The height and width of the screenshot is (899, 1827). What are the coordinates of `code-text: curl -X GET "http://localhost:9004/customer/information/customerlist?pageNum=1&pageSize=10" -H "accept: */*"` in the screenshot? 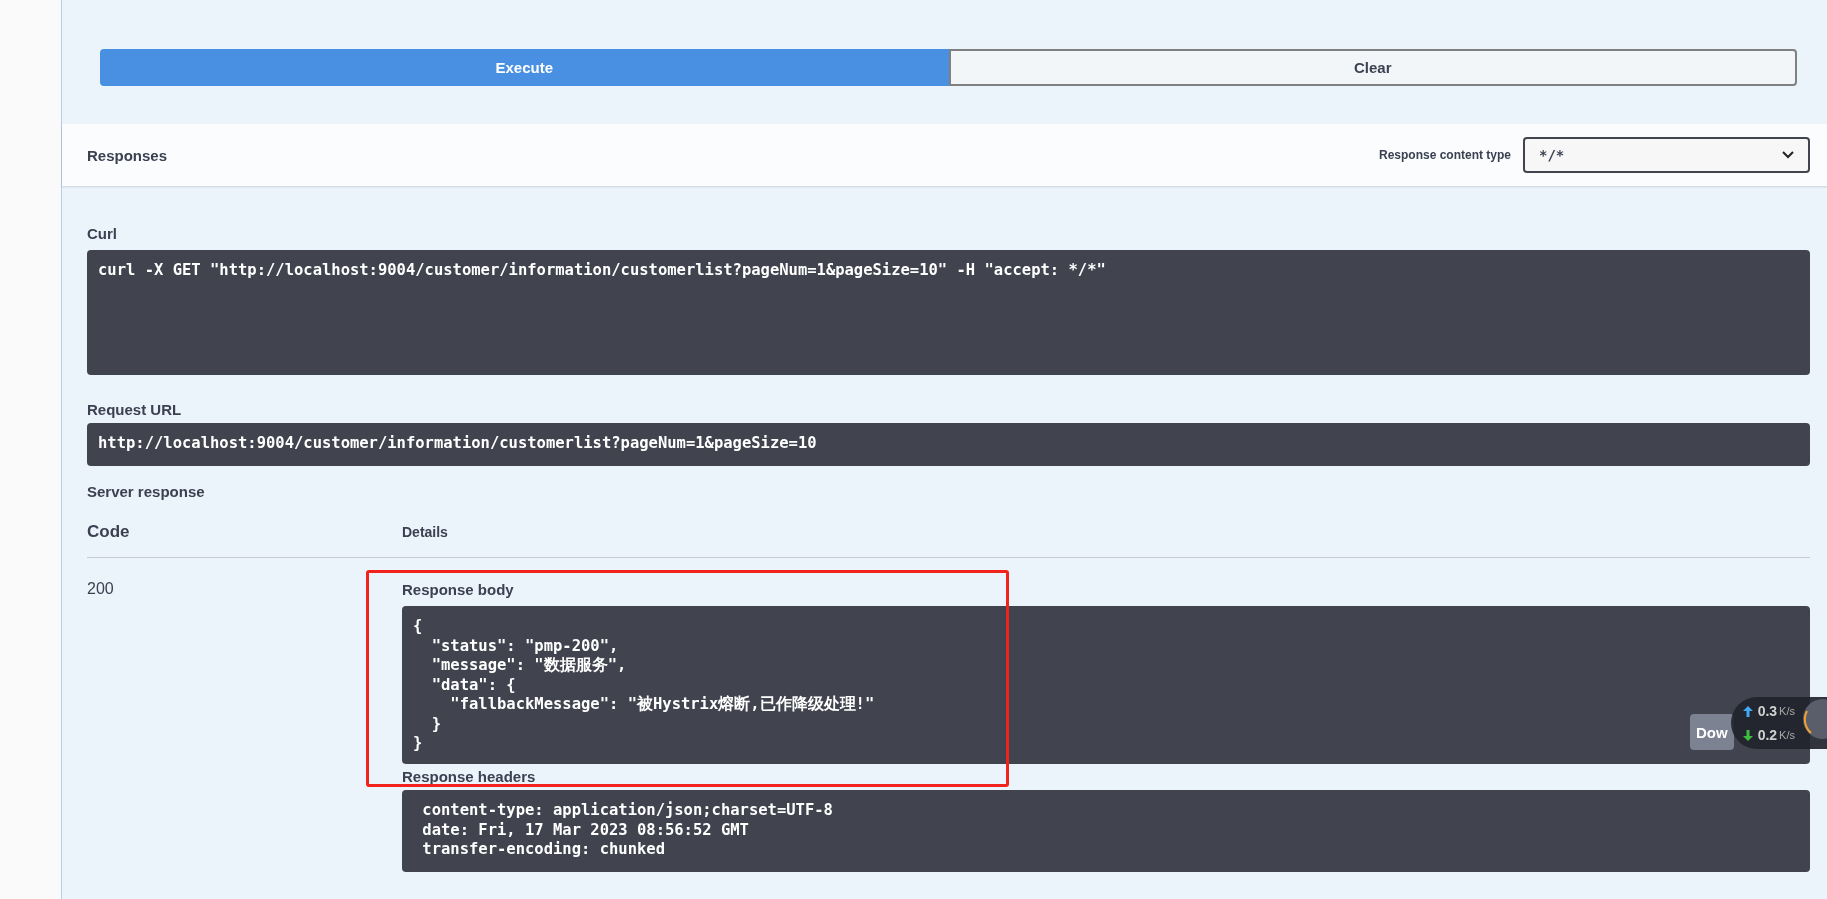 It's located at (602, 271).